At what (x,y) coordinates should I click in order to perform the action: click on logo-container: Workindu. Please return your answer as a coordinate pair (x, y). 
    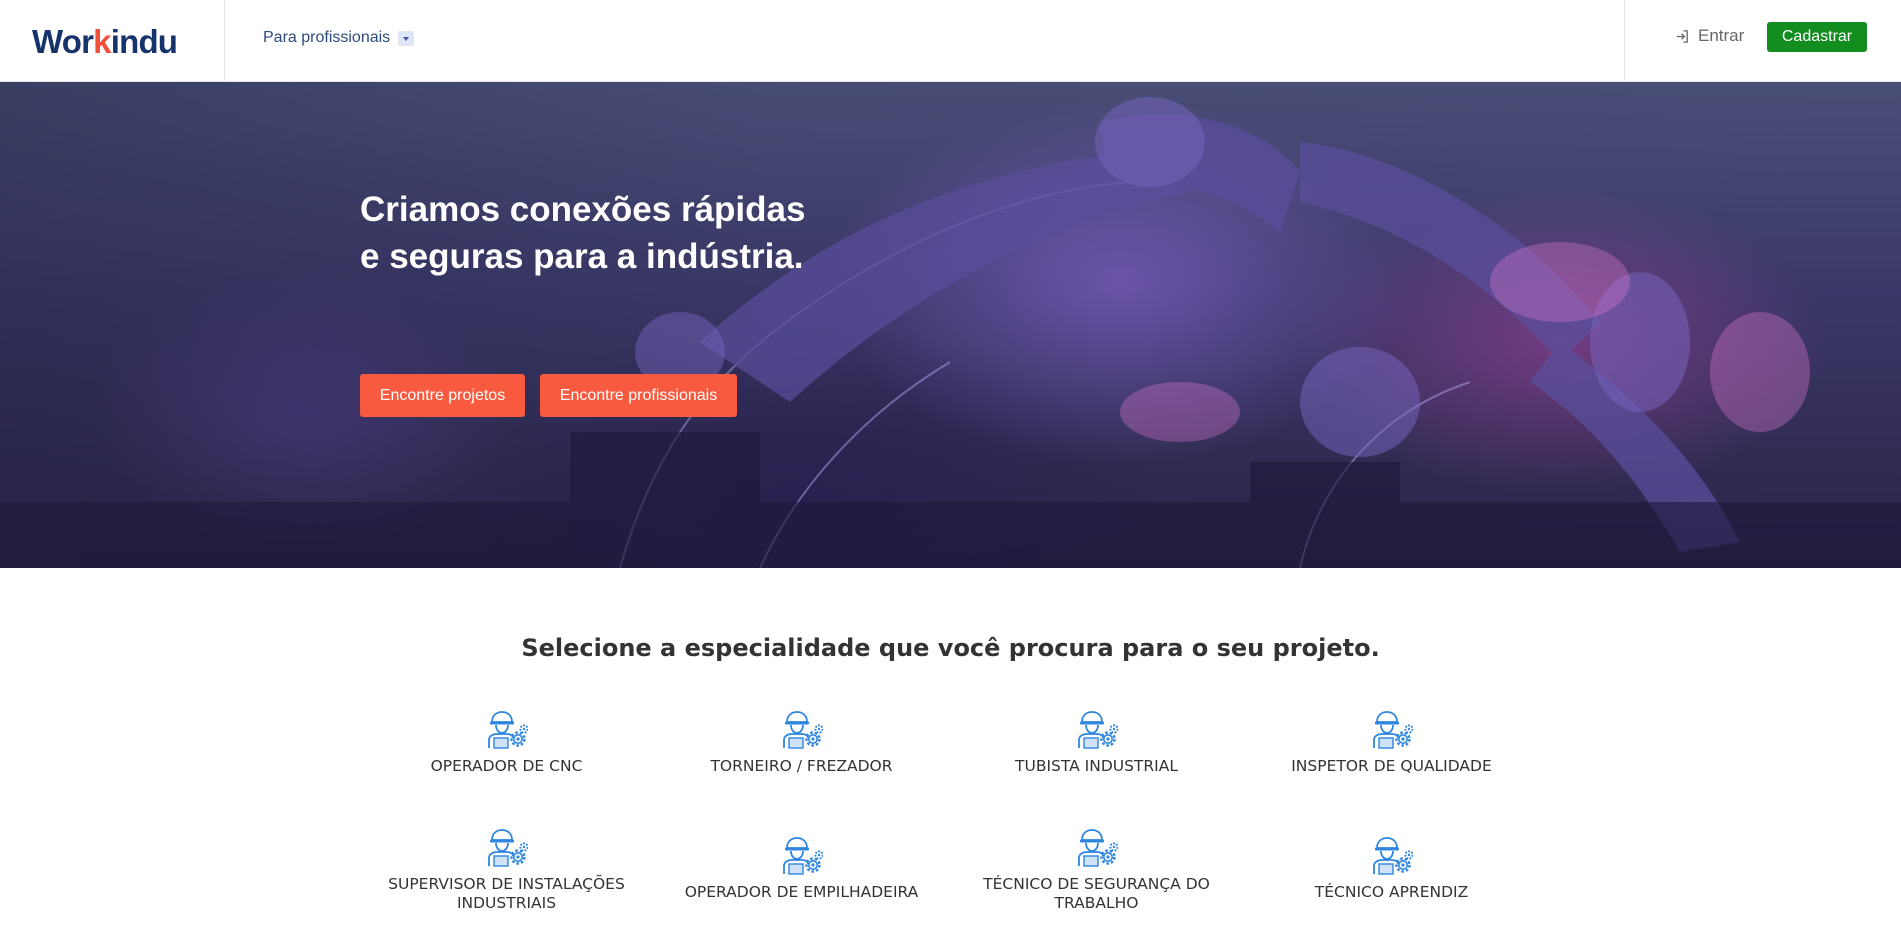
    Looking at the image, I should click on (112, 41).